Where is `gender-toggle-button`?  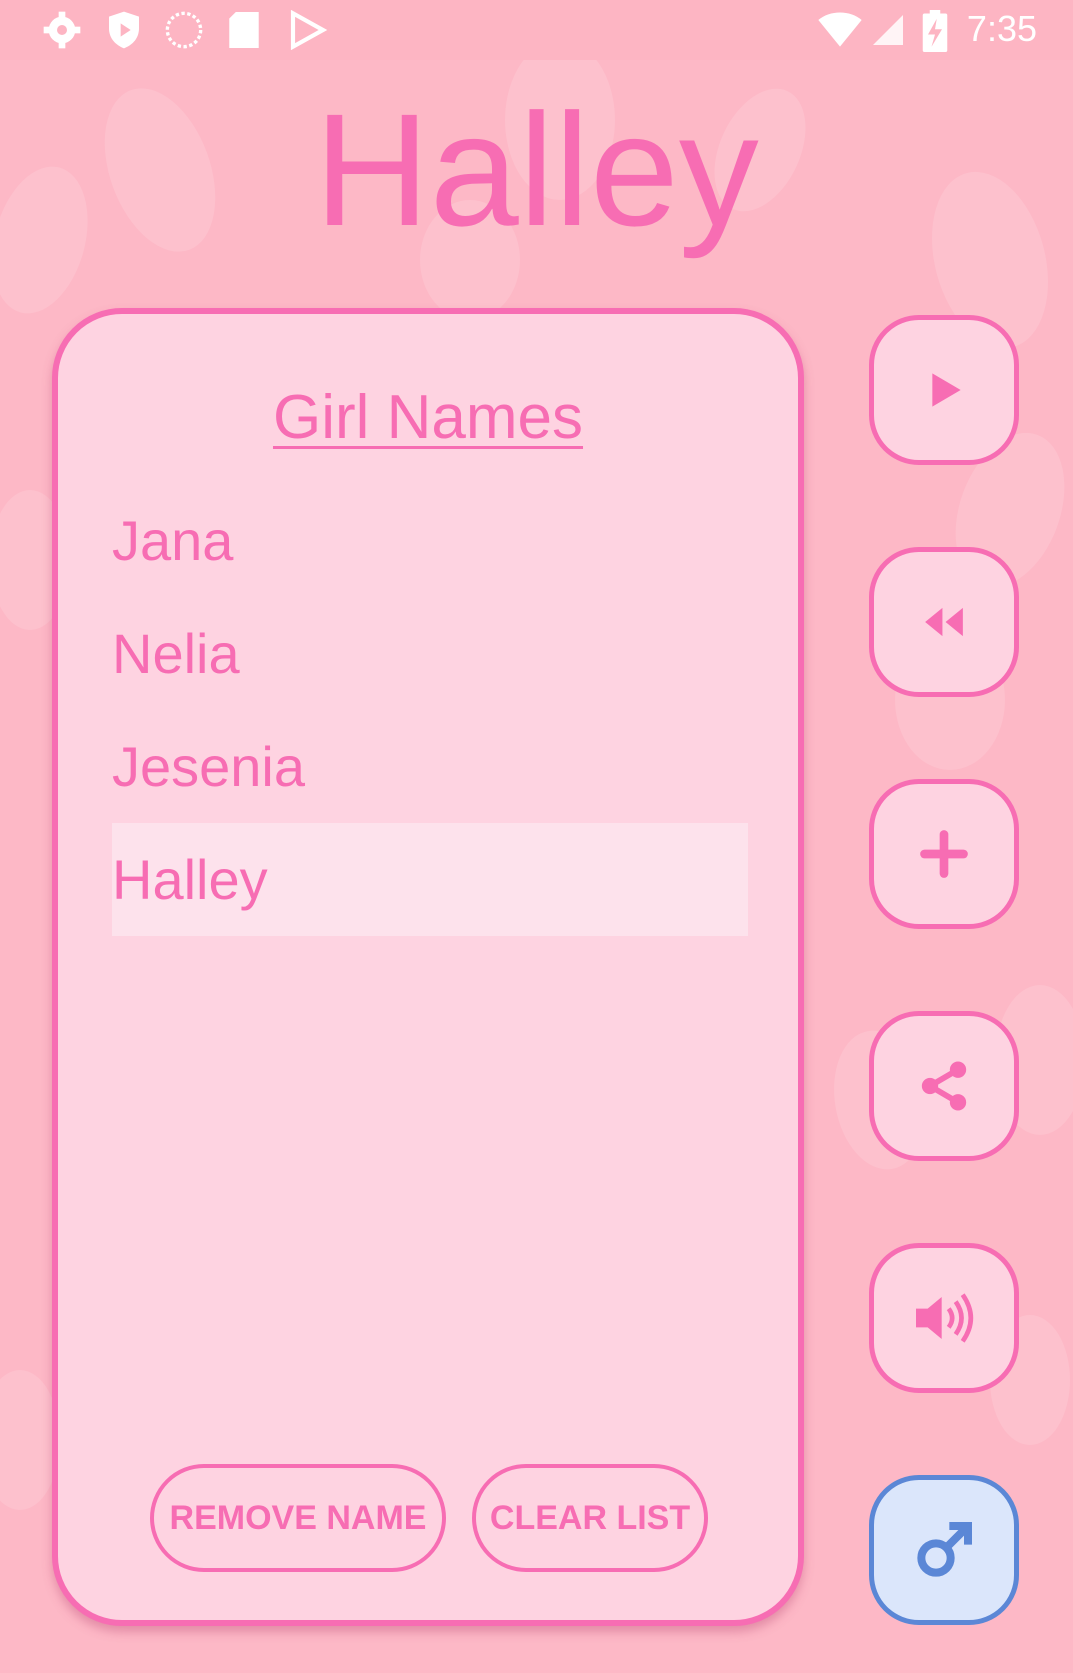 gender-toggle-button is located at coordinates (944, 1550).